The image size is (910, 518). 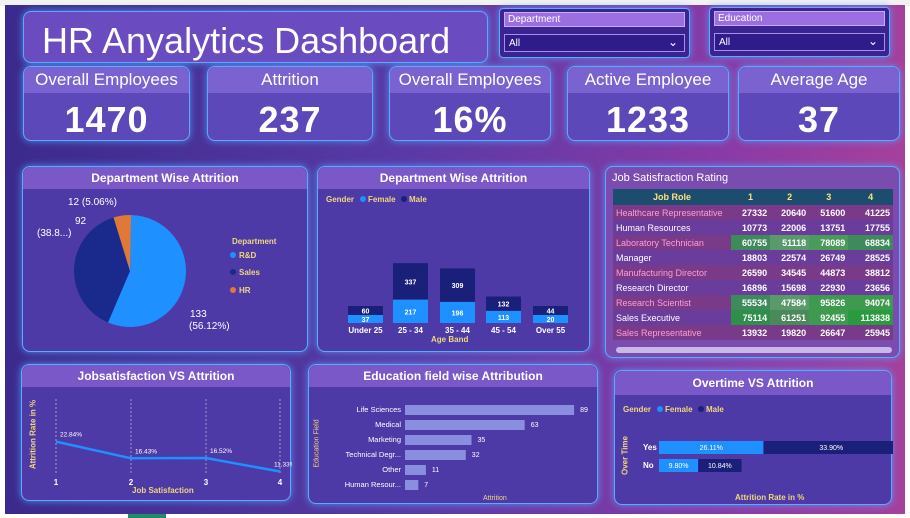 What do you see at coordinates (280, 482) in the screenshot?
I see `x-tick-label: 4` at bounding box center [280, 482].